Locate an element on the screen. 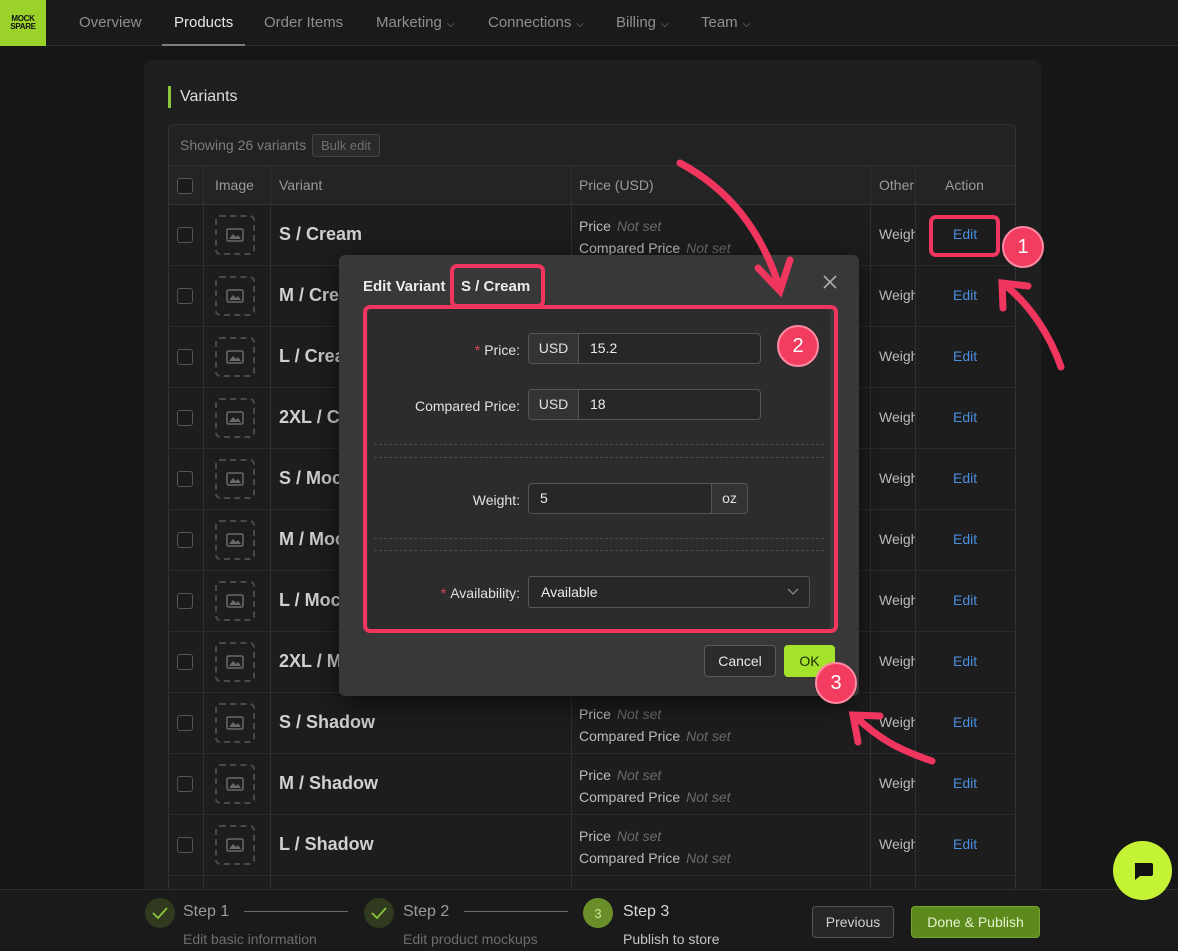  bulk-edit-button: Bulk edit is located at coordinates (346, 145).